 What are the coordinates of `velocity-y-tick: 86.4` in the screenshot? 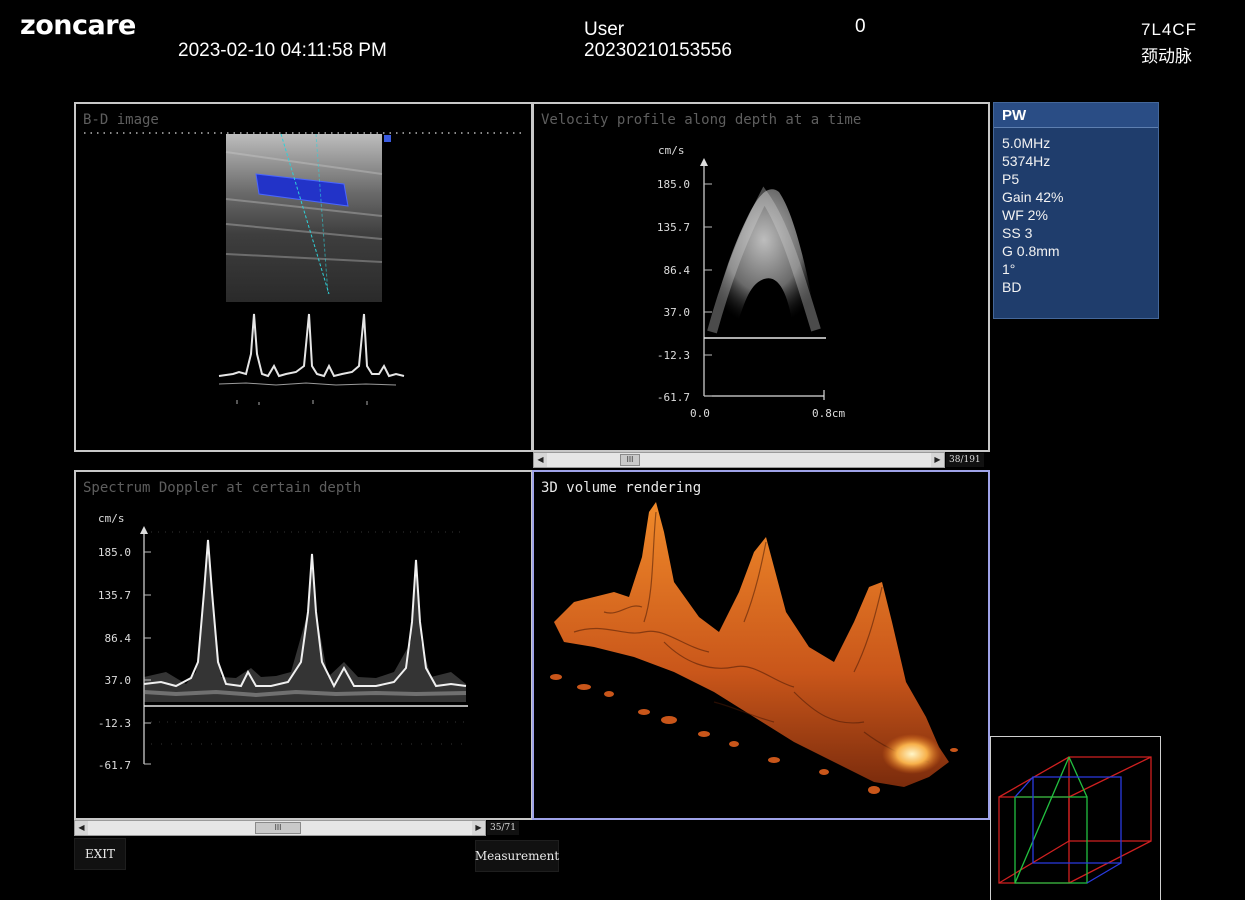 It's located at (677, 270).